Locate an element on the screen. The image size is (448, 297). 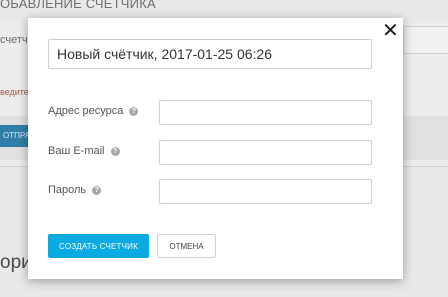
email-input is located at coordinates (265, 152).